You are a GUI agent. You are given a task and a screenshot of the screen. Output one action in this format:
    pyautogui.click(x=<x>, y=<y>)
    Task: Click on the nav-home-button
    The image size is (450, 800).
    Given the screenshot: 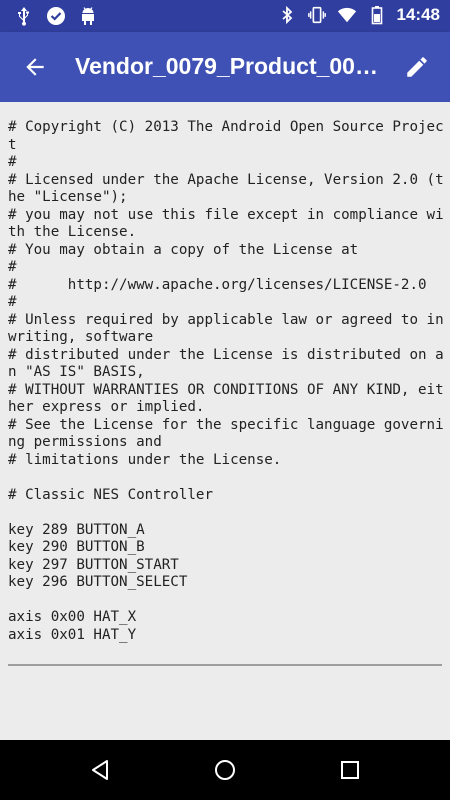 What is the action you would take?
    pyautogui.click(x=225, y=770)
    